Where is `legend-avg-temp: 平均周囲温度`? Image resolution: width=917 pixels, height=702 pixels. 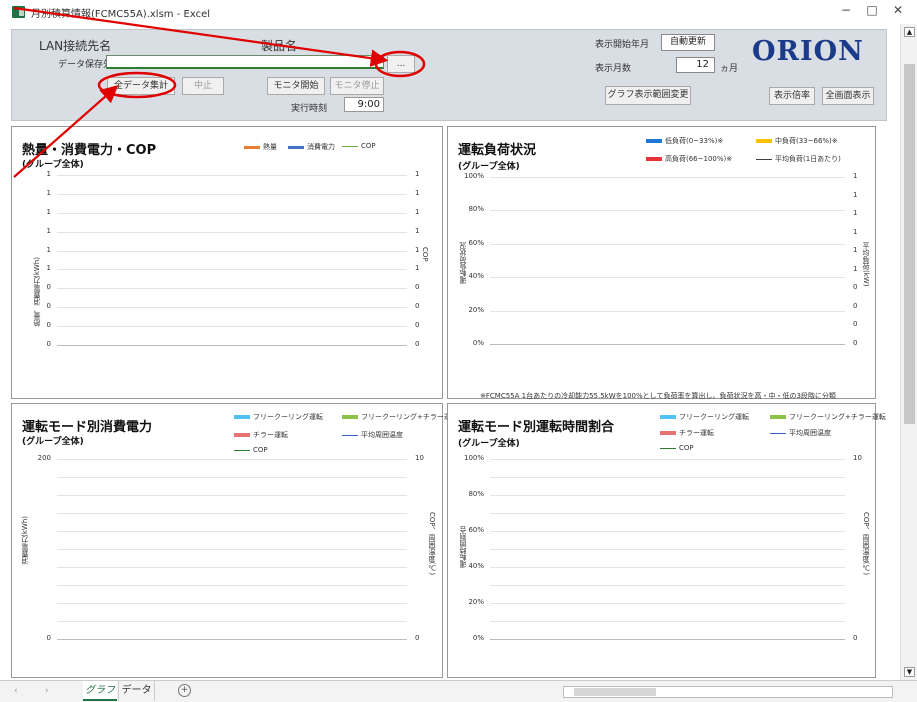 legend-avg-temp: 平均周囲温度 is located at coordinates (372, 435).